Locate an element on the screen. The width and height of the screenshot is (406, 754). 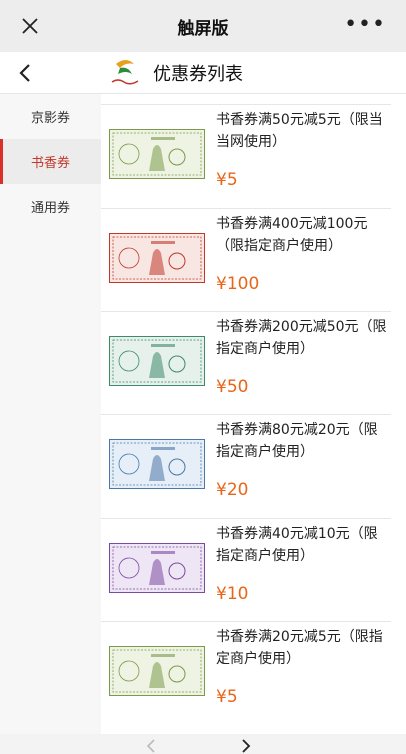
coupon-item: 书香券满20元减5元（限指定商户使用） ¥5 is located at coordinates (246, 672).